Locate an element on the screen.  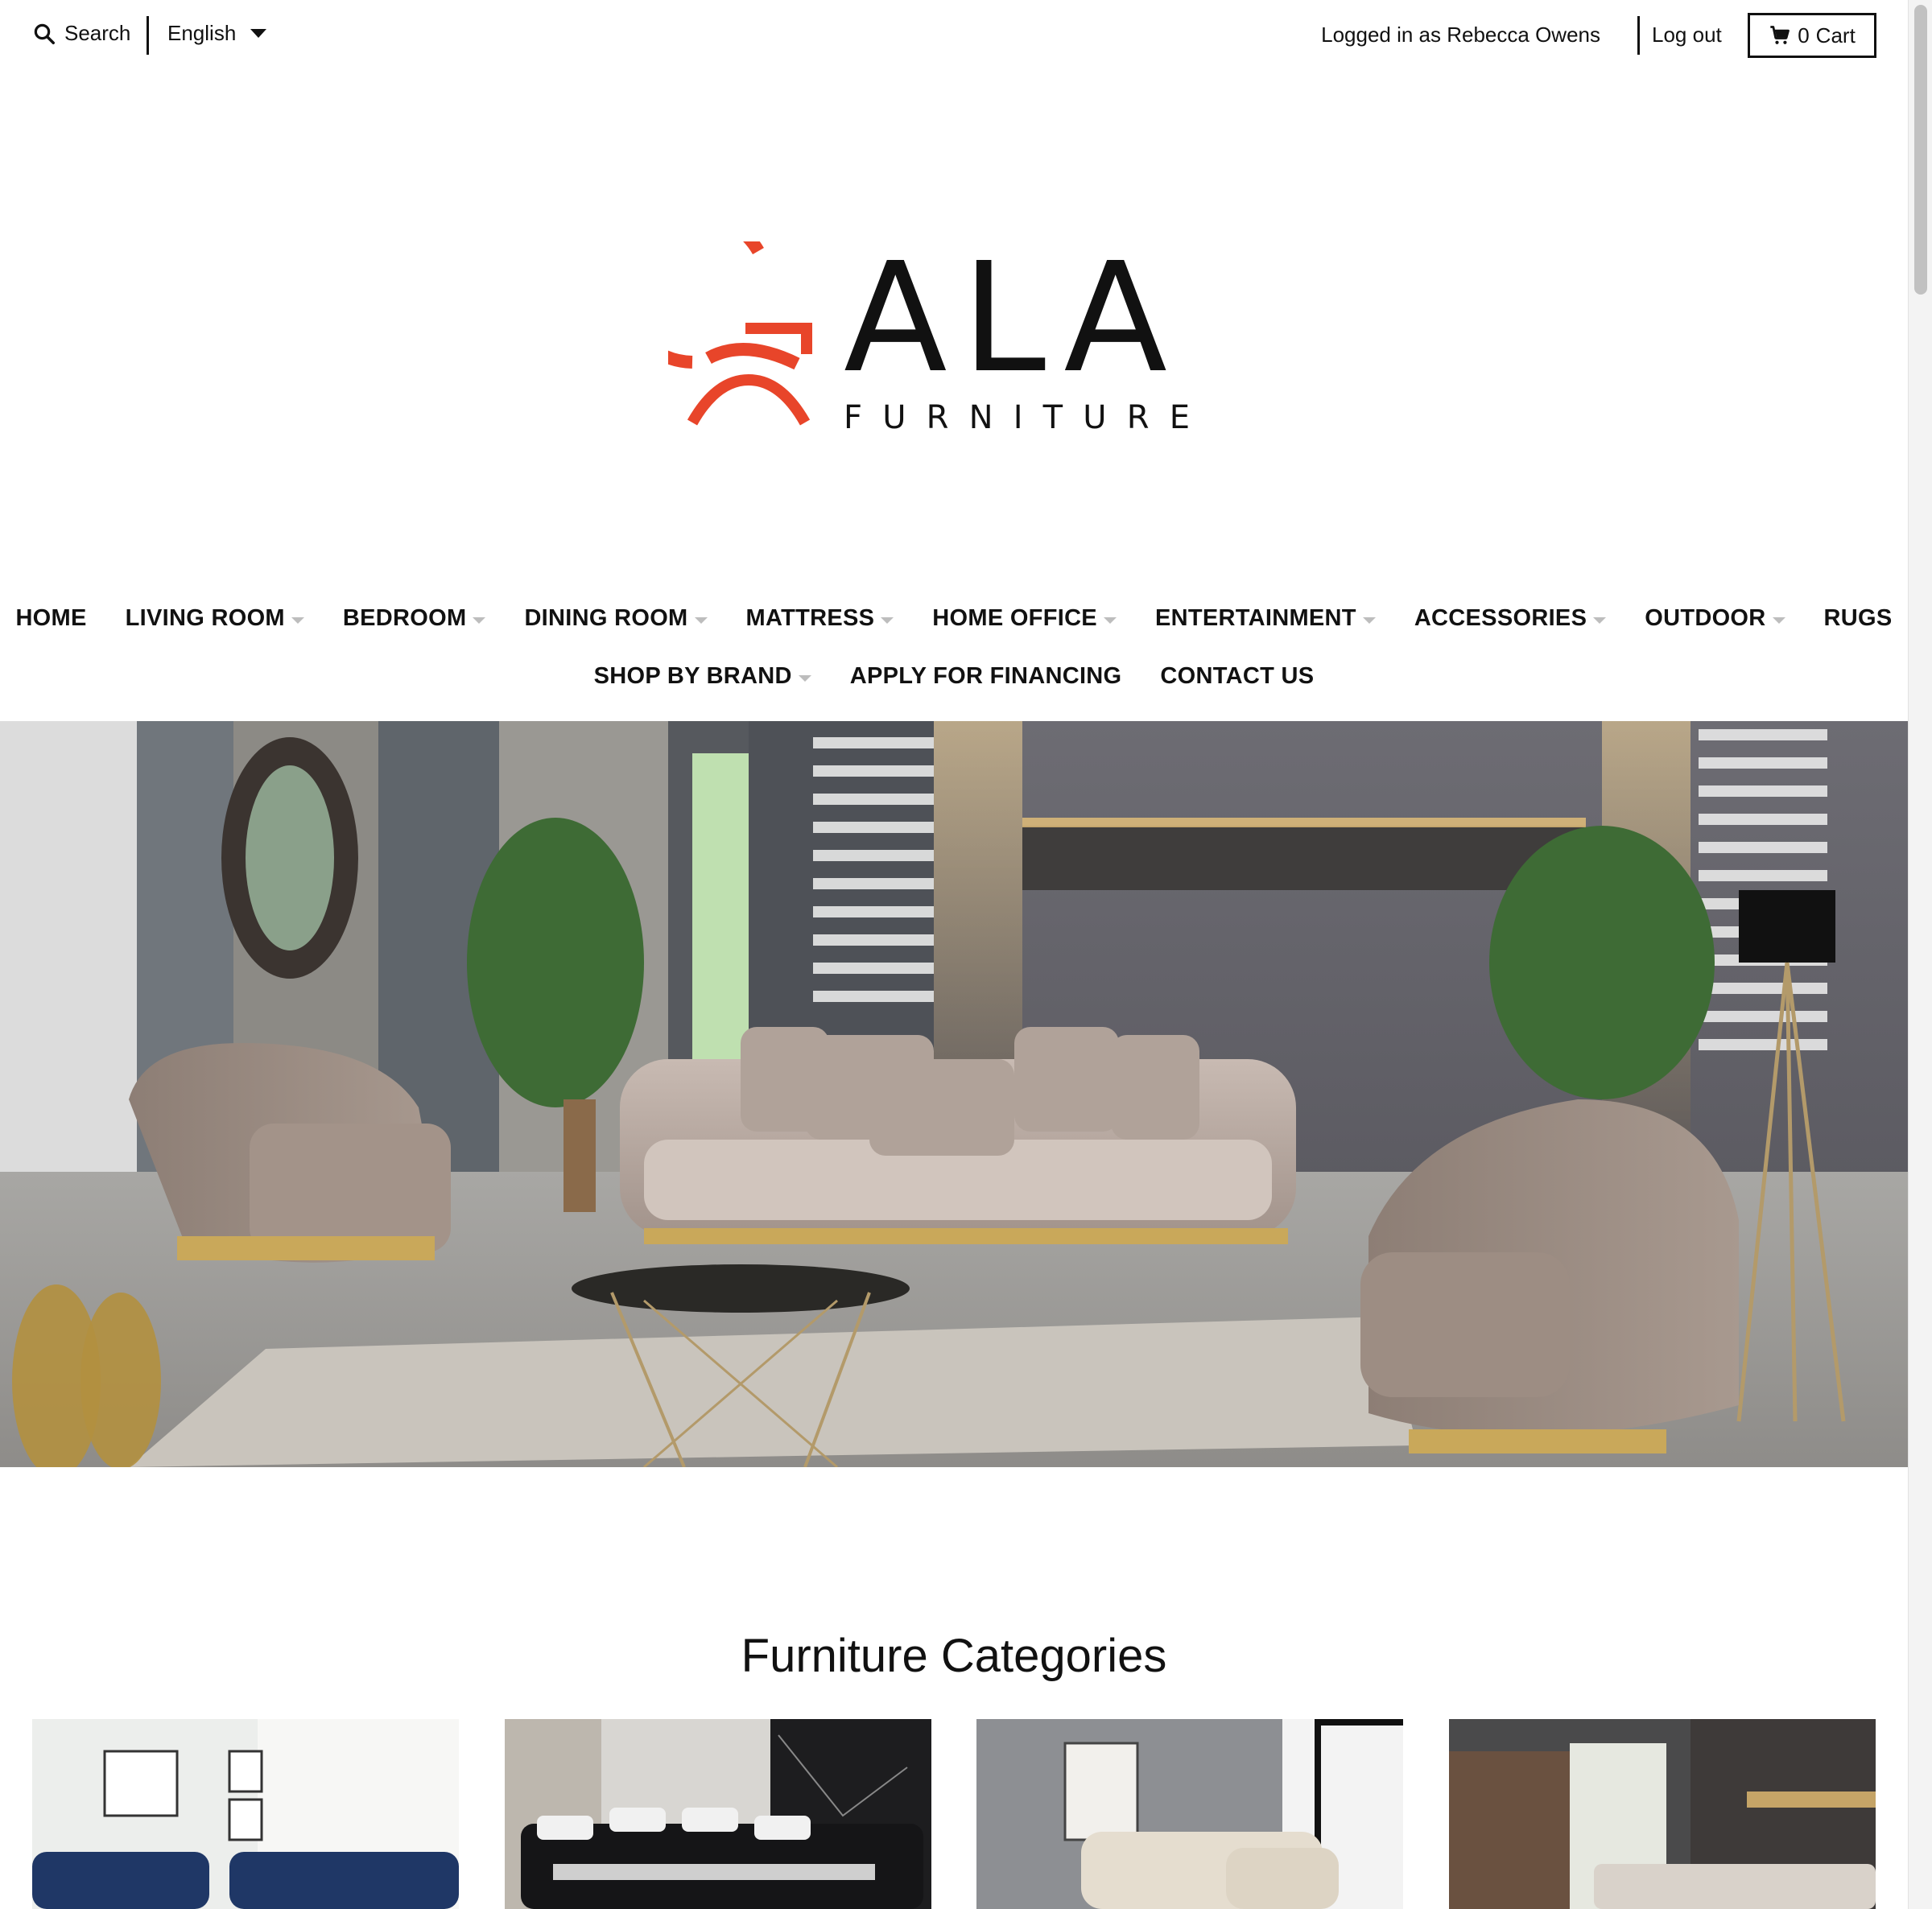
nav-item-label: LIVING ROOM is located at coordinates (205, 618).